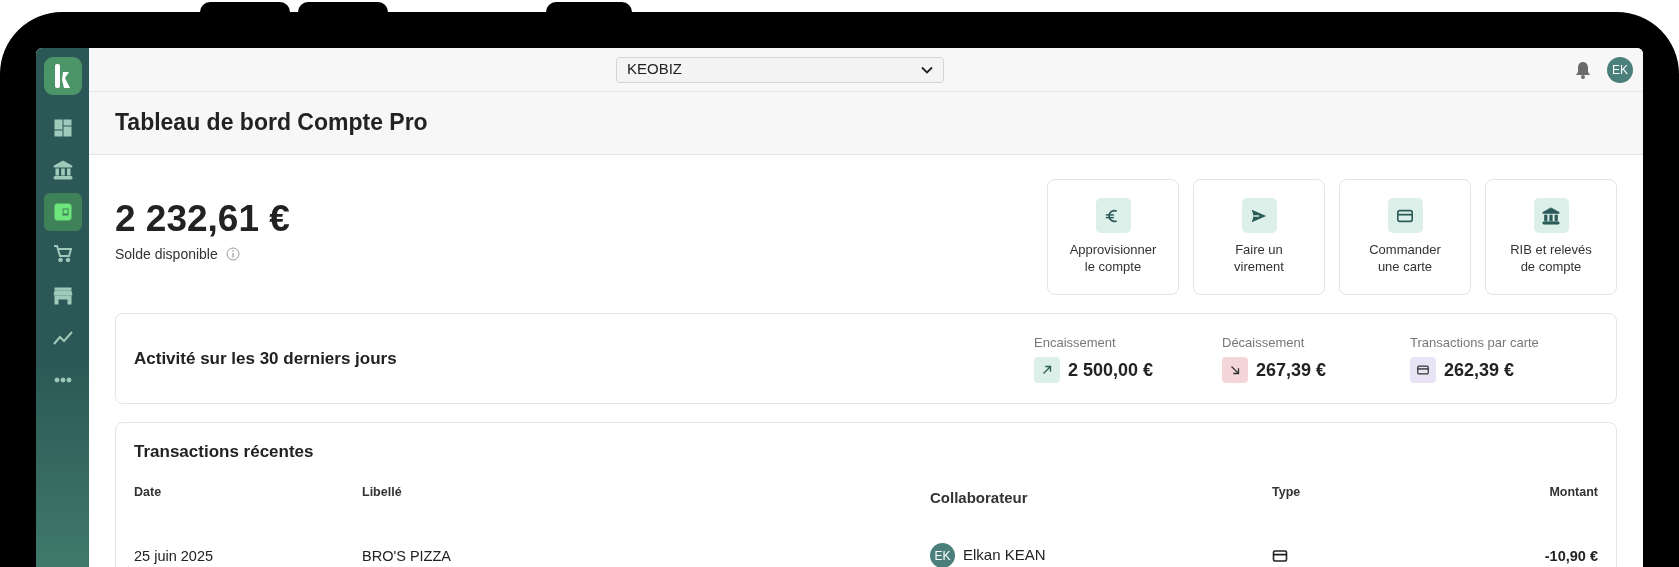 This screenshot has height=567, width=1679. What do you see at coordinates (62, 76) in the screenshot?
I see `app-logo` at bounding box center [62, 76].